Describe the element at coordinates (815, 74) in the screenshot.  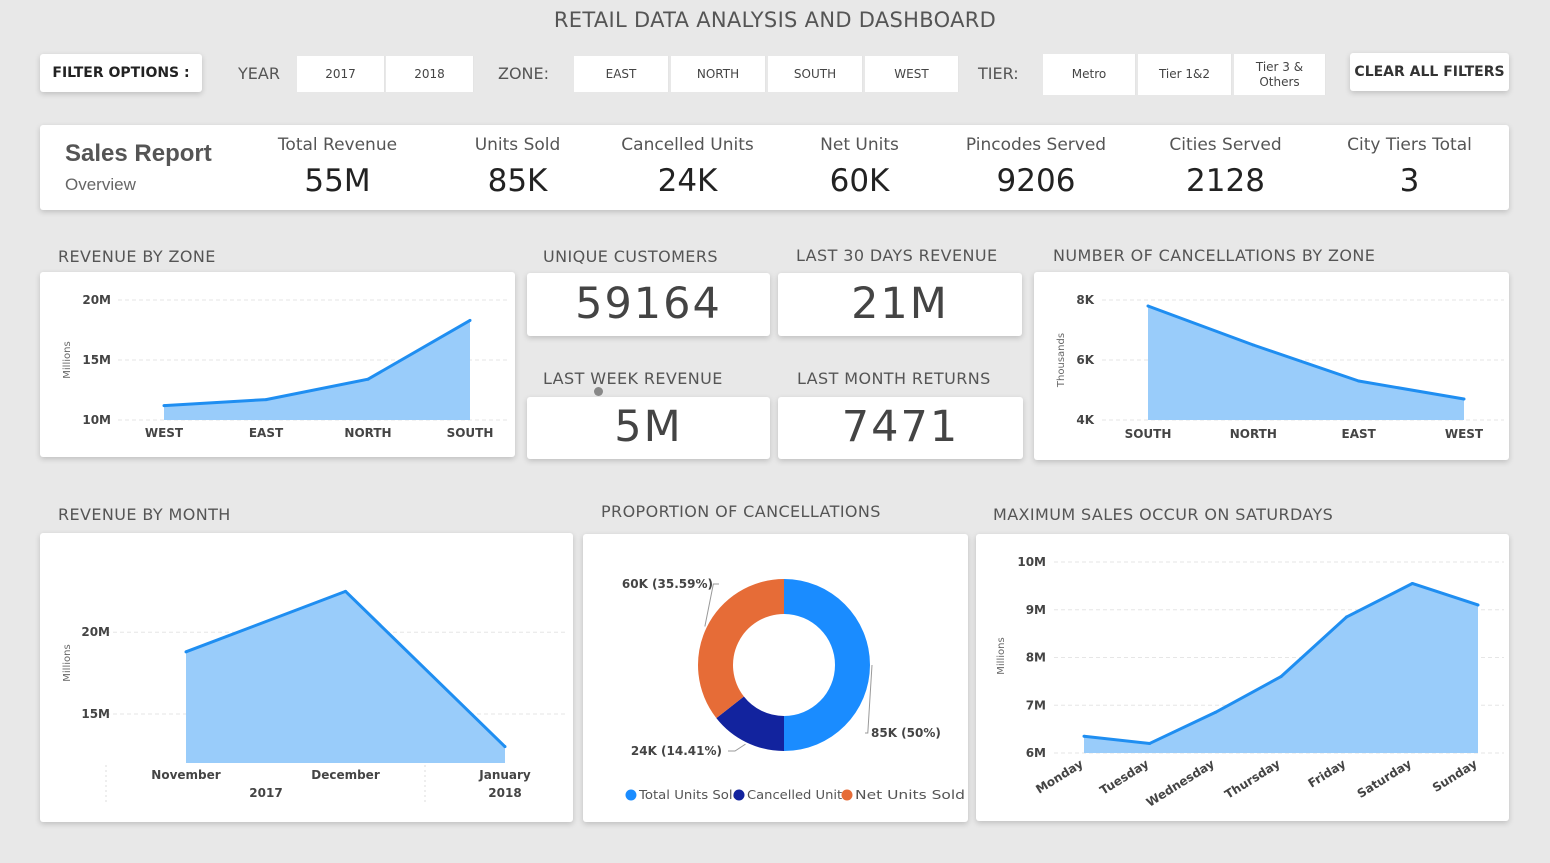
I see `zone-south-button: SOUTH` at that location.